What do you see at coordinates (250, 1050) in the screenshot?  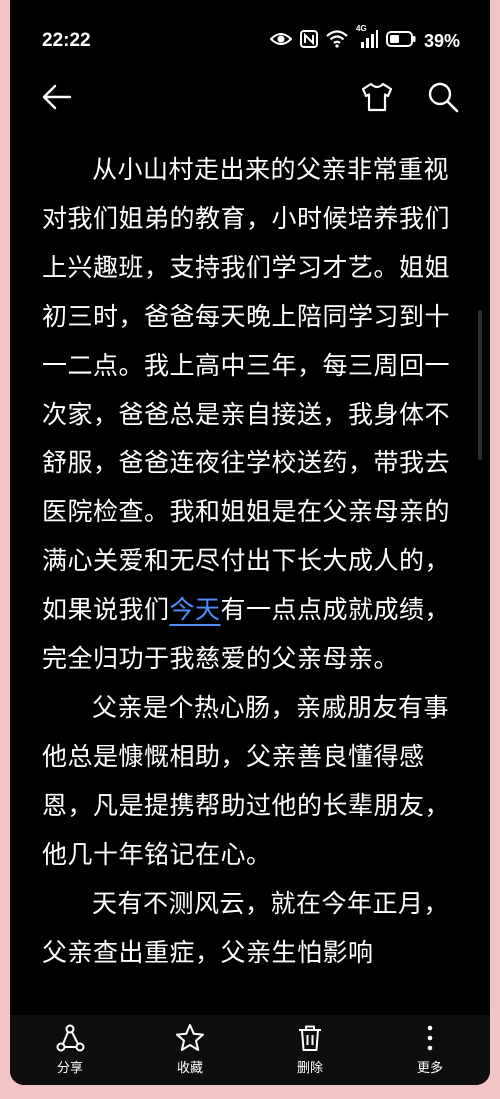 I see `bottom-action-bar: 分享 收藏 删除 更多` at bounding box center [250, 1050].